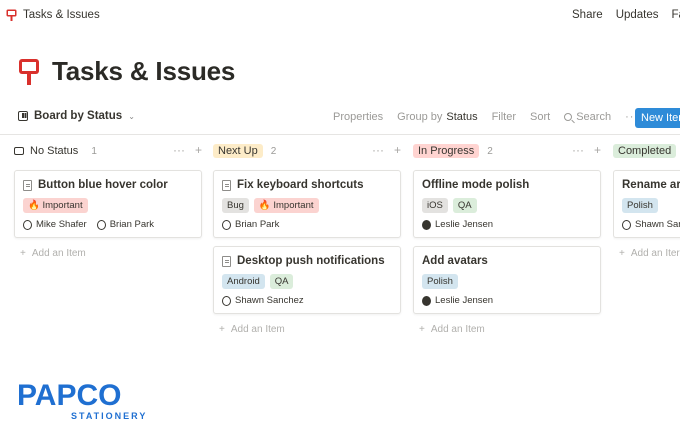 The width and height of the screenshot is (680, 431). What do you see at coordinates (53, 15) in the screenshot?
I see `breadcrumb: Tasks & Issues` at bounding box center [53, 15].